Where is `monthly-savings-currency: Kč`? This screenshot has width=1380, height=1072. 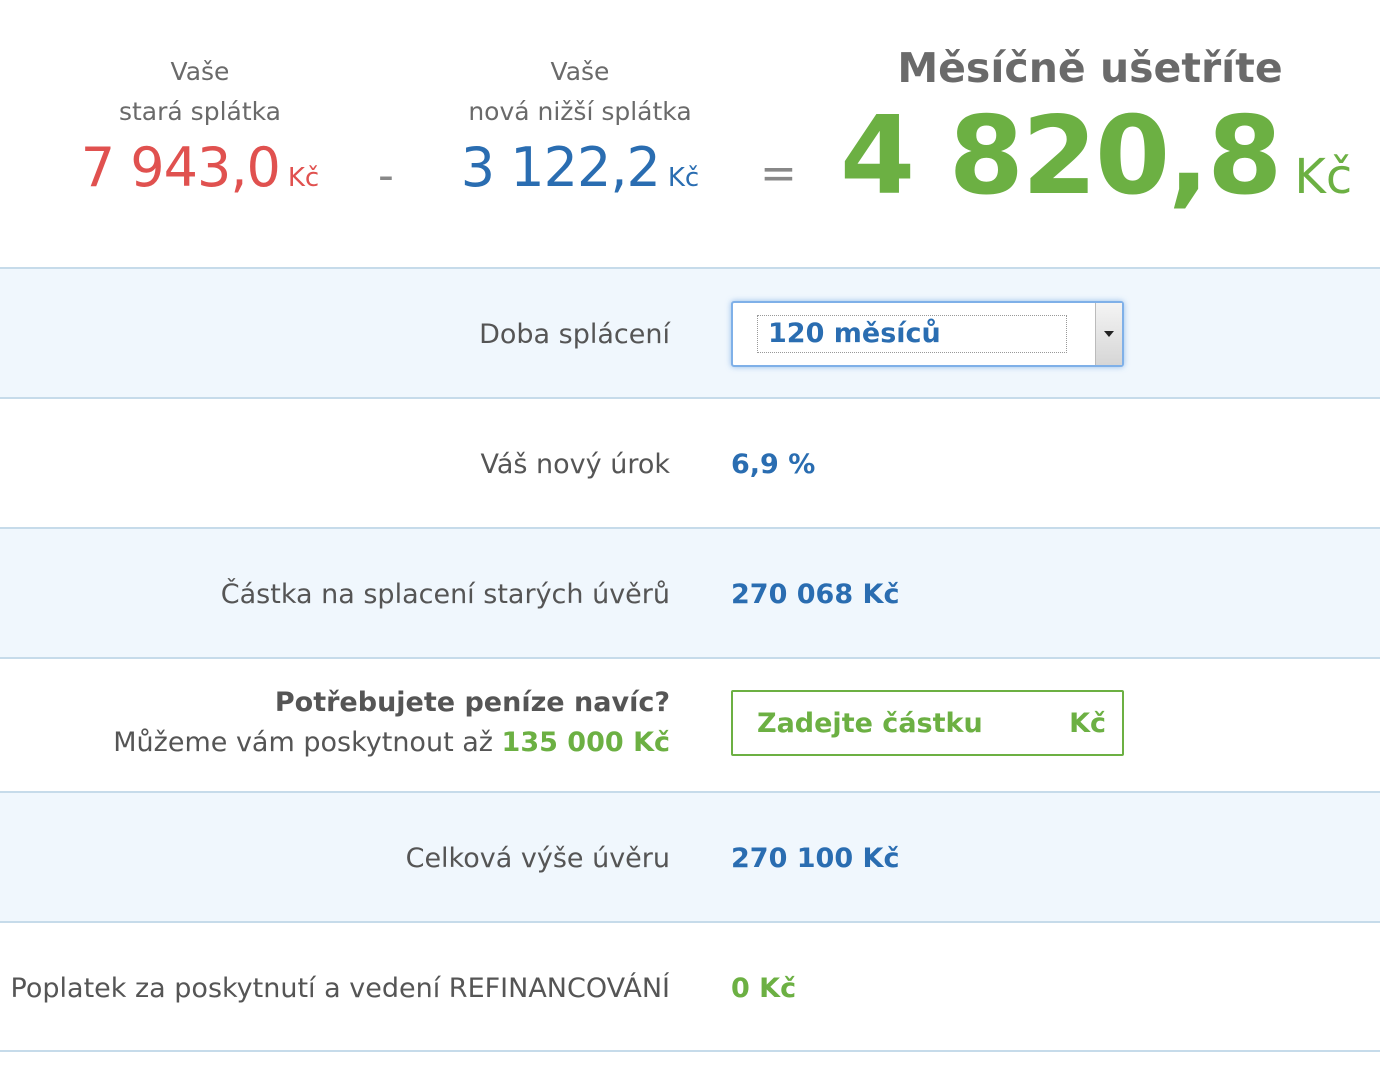 monthly-savings-currency: Kč is located at coordinates (1323, 177).